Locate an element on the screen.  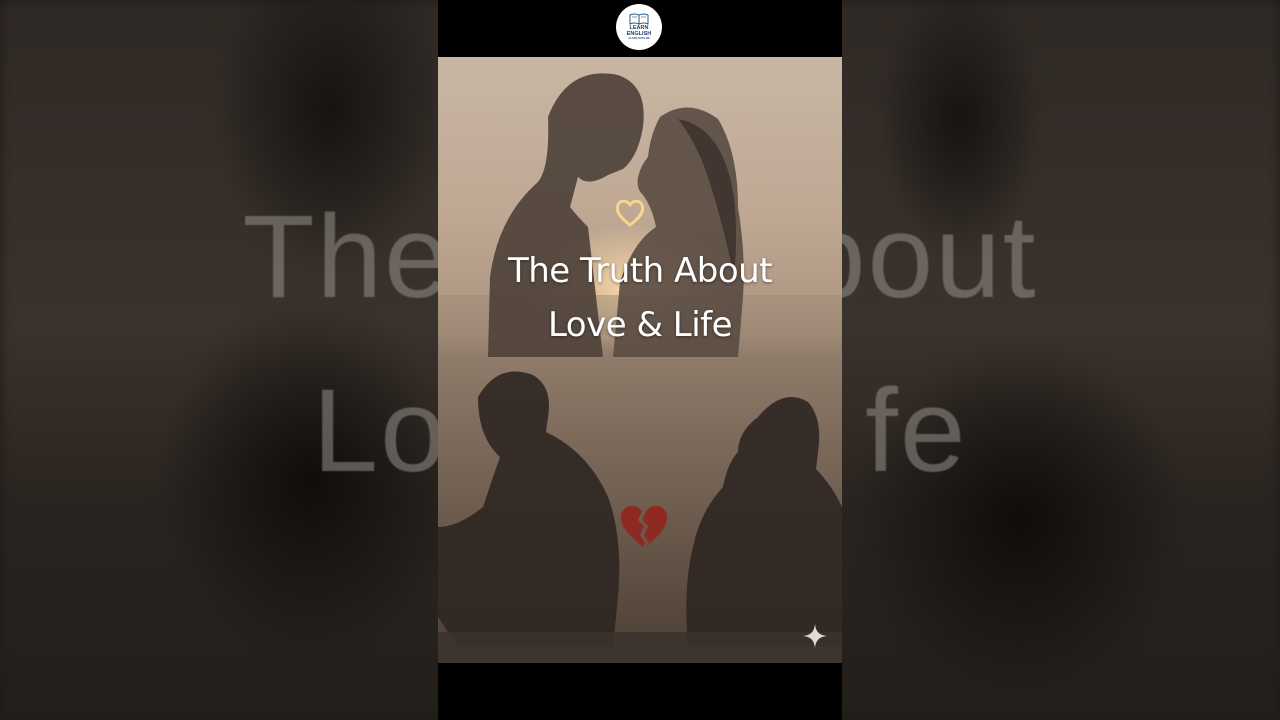
broken-heart-icon is located at coordinates (644, 526).